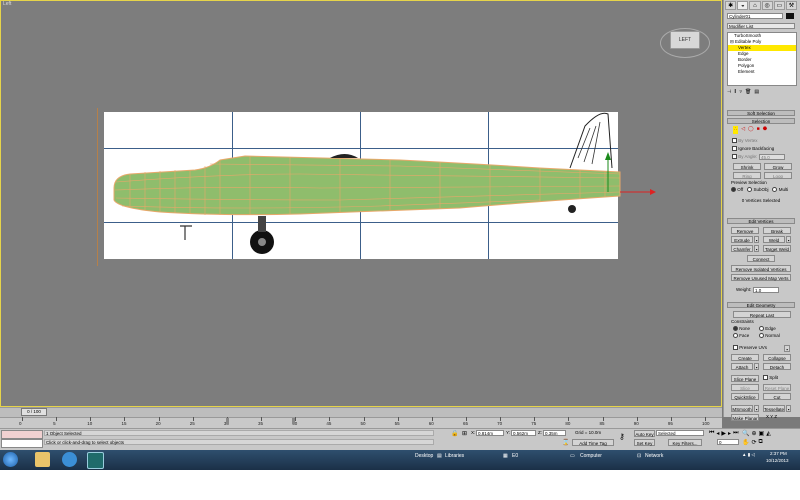 This screenshot has width=800, height=500. What do you see at coordinates (10, 459) in the screenshot?
I see `start-button-icon` at bounding box center [10, 459].